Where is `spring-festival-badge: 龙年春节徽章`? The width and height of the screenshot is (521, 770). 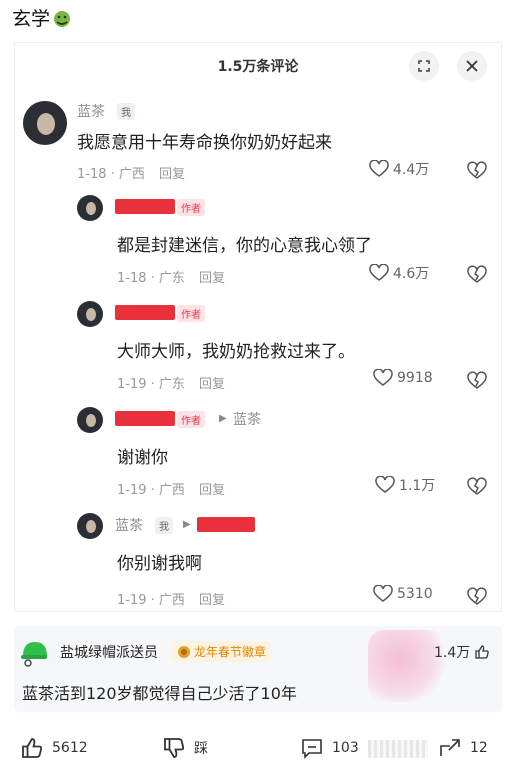
spring-festival-badge: 龙年春节徽章 is located at coordinates (222, 651).